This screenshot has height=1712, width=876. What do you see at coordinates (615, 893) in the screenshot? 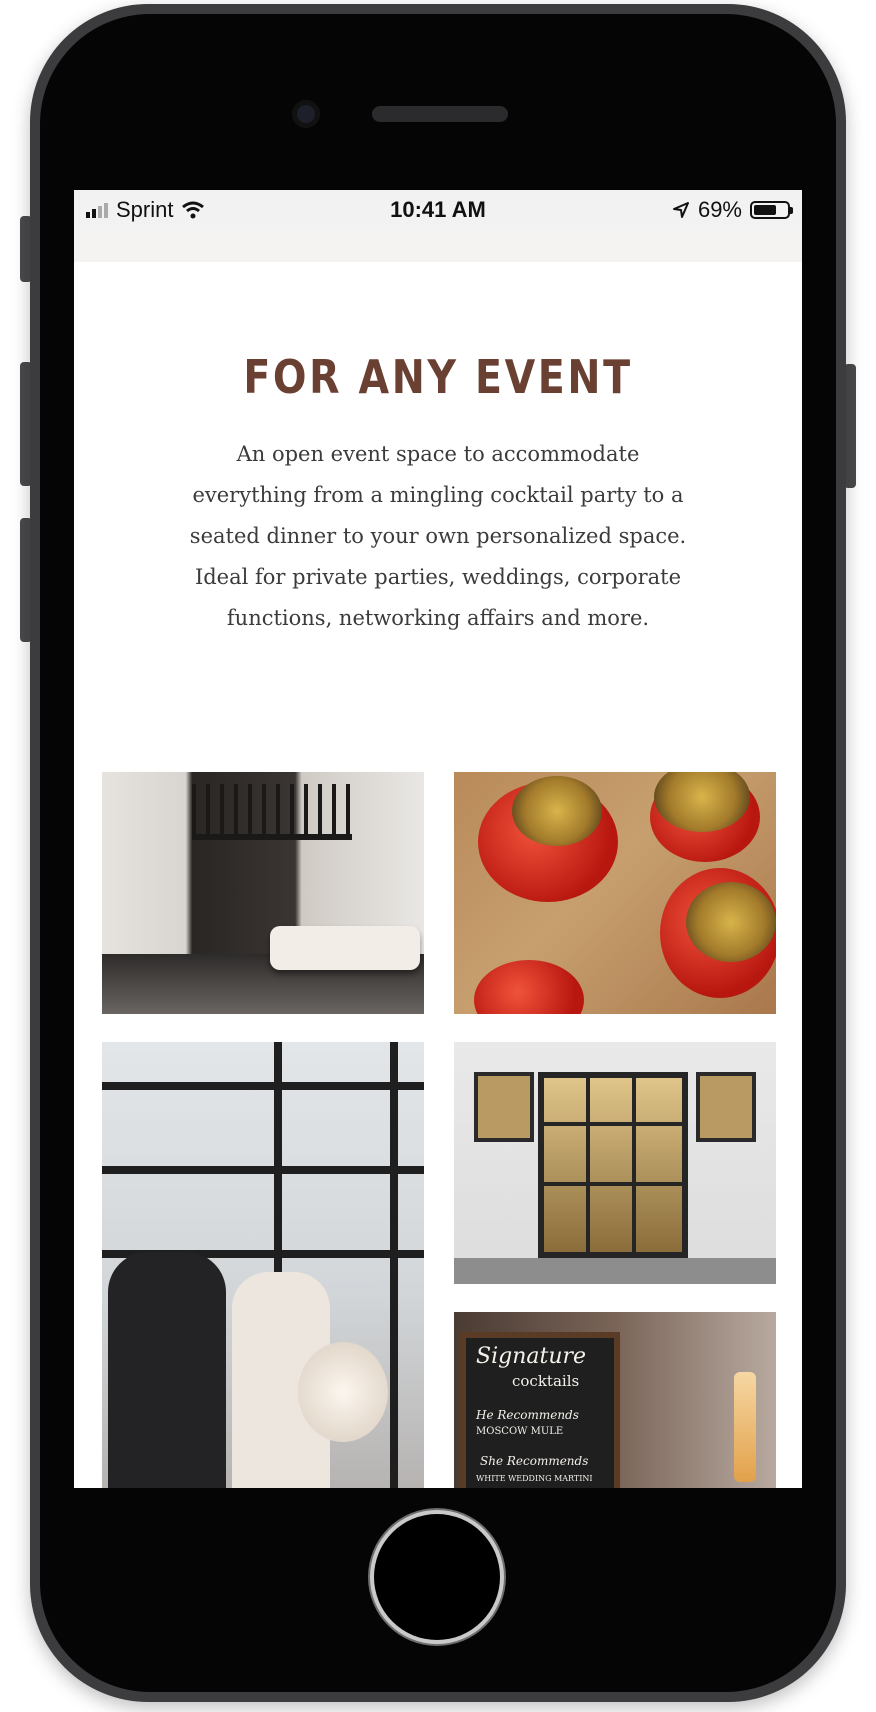
I see `photo-stuffed-peppers` at bounding box center [615, 893].